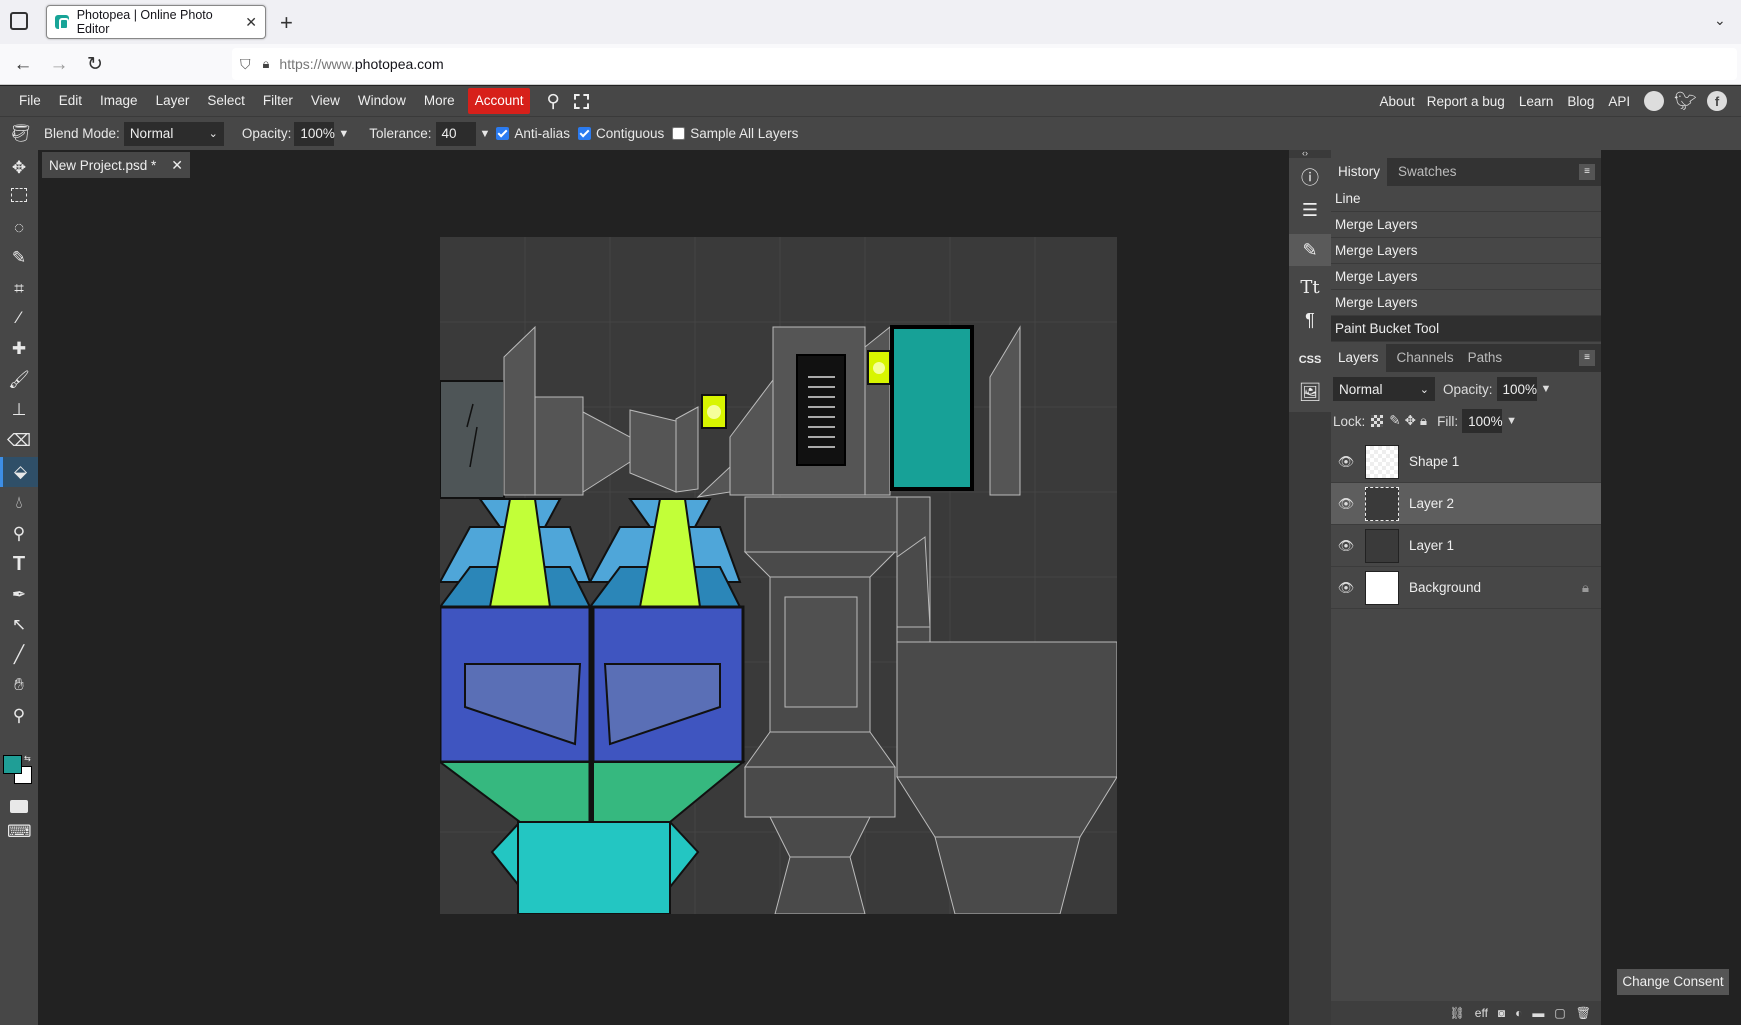 The width and height of the screenshot is (1741, 1025). What do you see at coordinates (1466, 504) in the screenshot?
I see `layer-row-selected: 👁︎ Layer 2` at bounding box center [1466, 504].